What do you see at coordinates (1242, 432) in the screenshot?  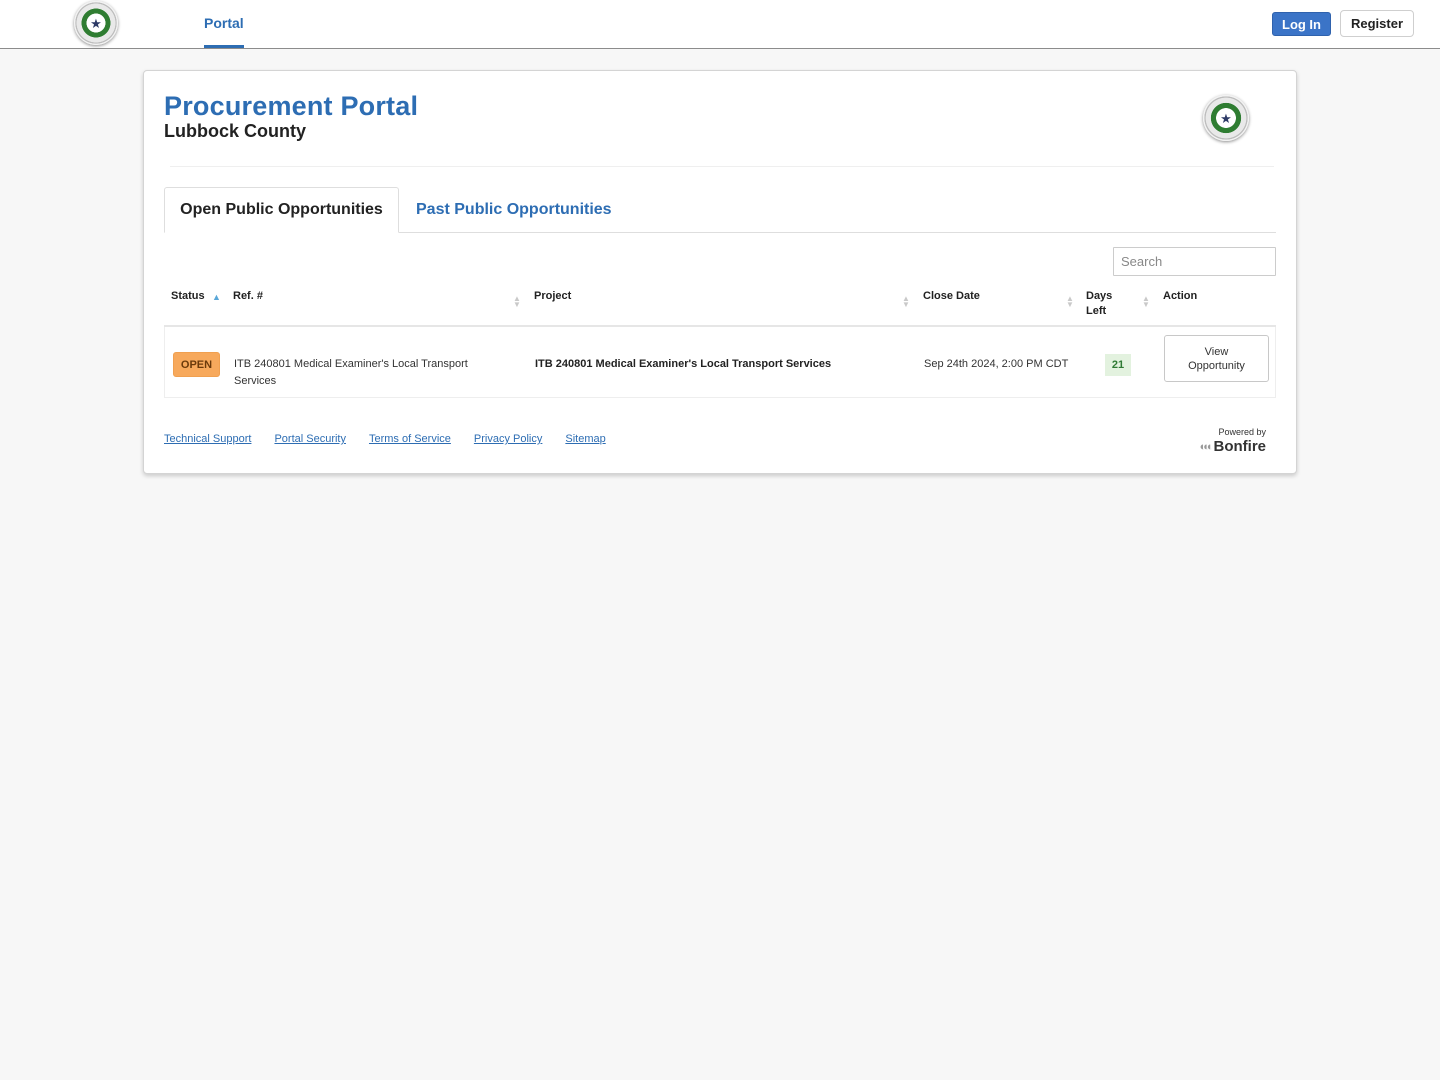 I see `powered-by-label: Powered by` at bounding box center [1242, 432].